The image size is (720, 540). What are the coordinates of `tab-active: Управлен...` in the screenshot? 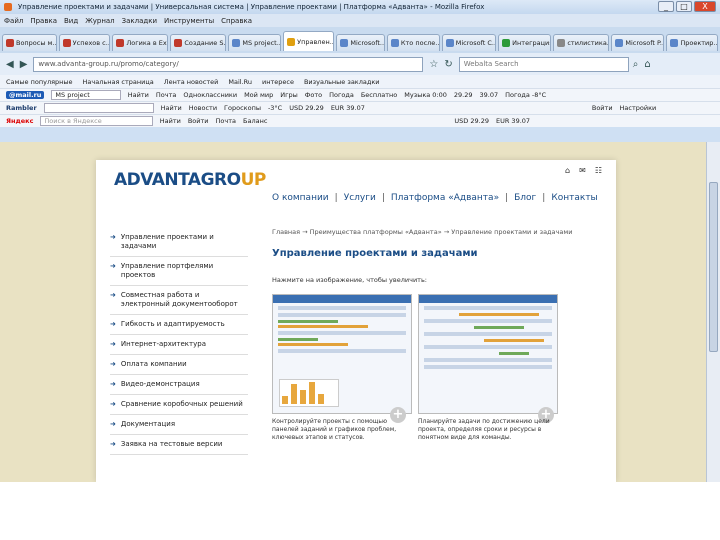 It's located at (309, 41).